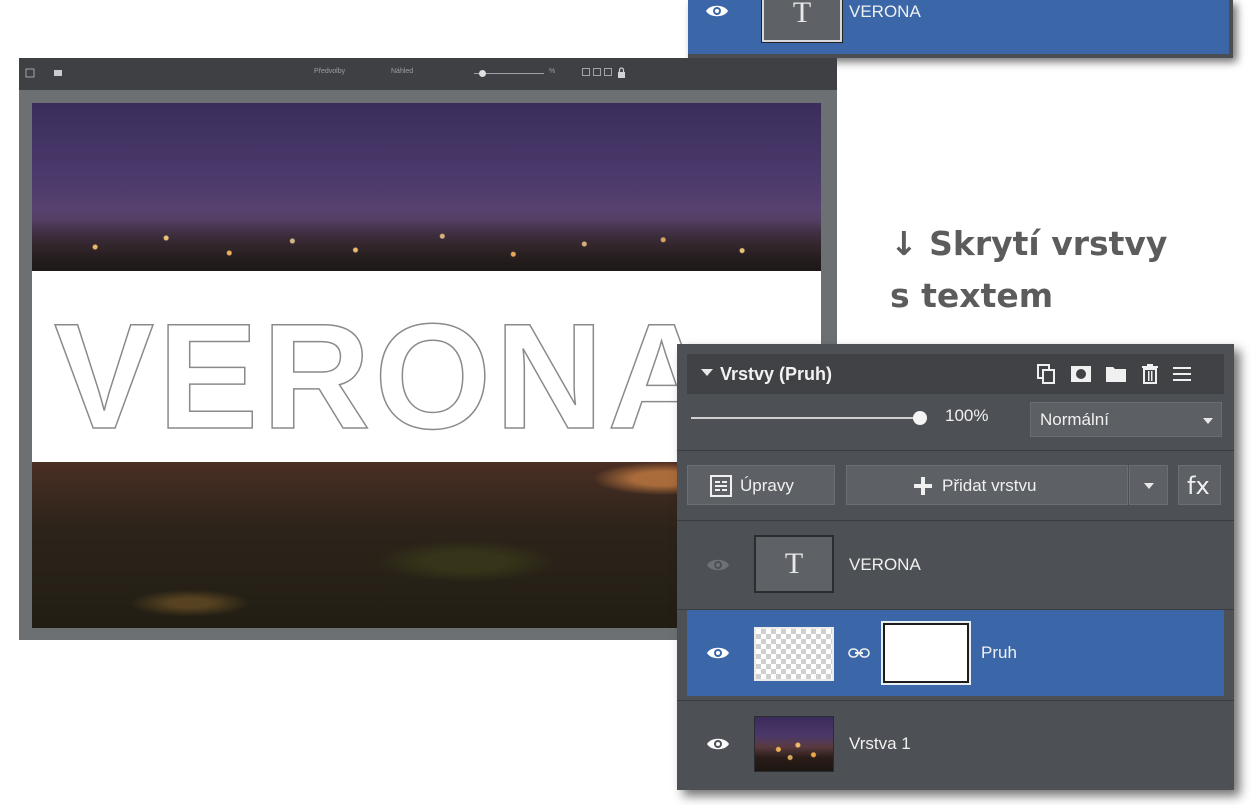  Describe the element at coordinates (767, 485) in the screenshot. I see `adjustments-label: Úpravy` at that location.